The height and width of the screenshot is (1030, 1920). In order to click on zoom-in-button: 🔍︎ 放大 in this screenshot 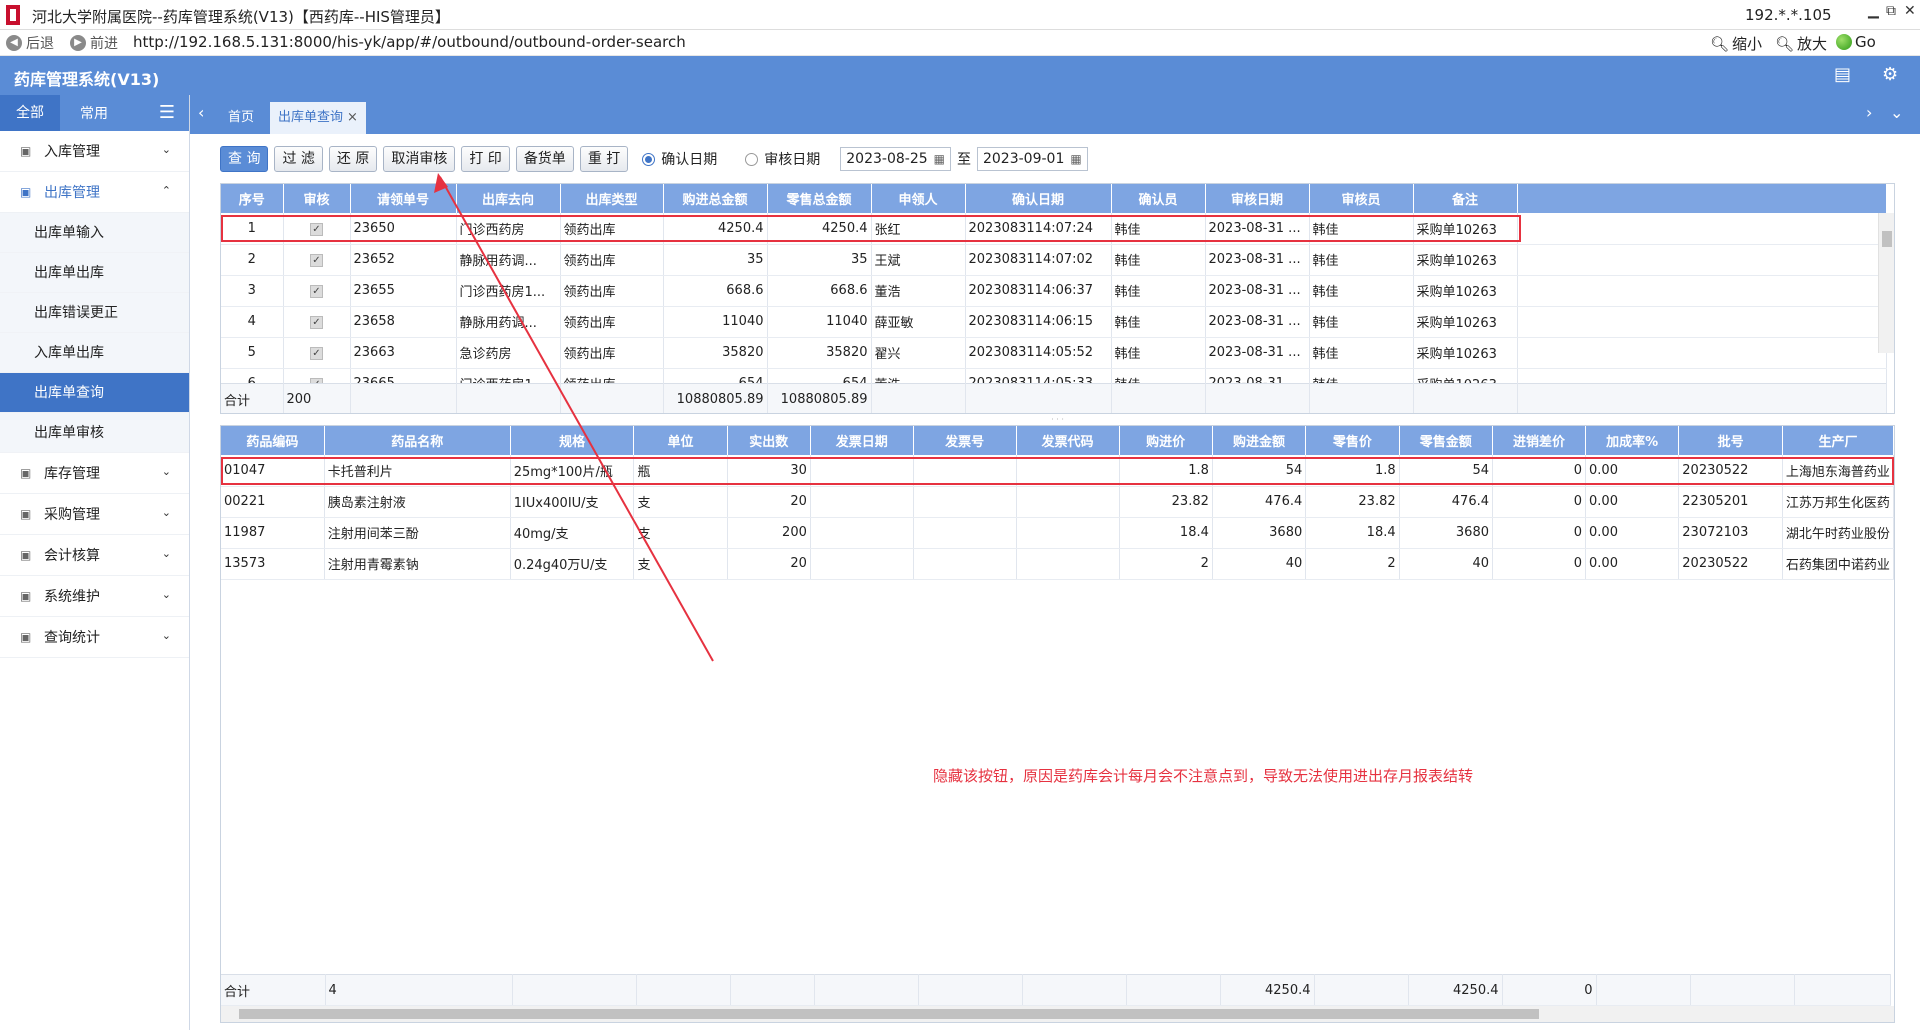, I will do `click(1801, 43)`.